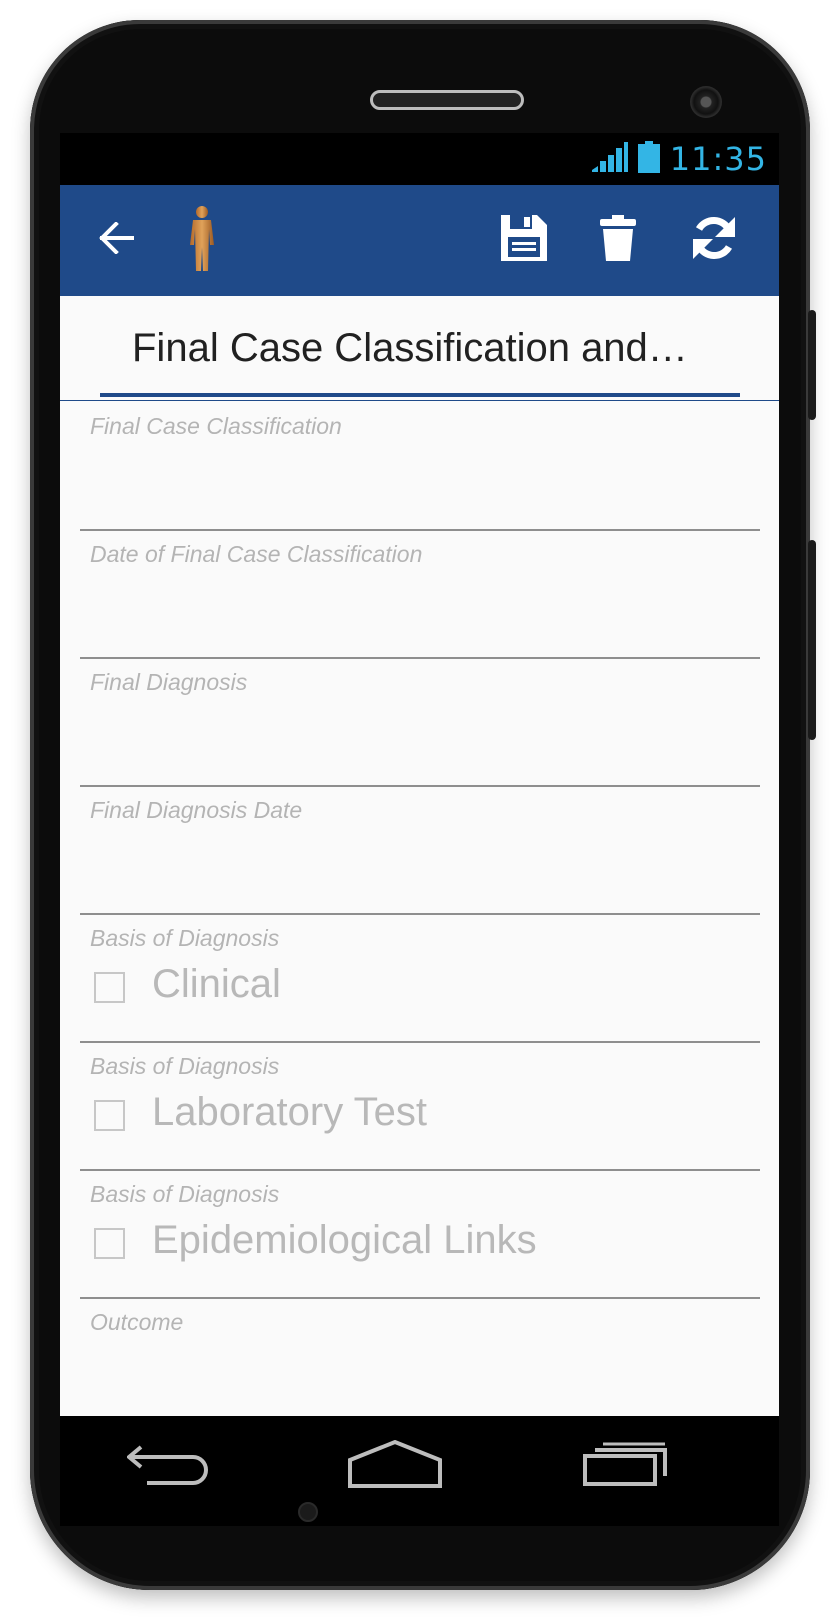  Describe the element at coordinates (196, 810) in the screenshot. I see `field-label: Final Diagnosis Date` at that location.